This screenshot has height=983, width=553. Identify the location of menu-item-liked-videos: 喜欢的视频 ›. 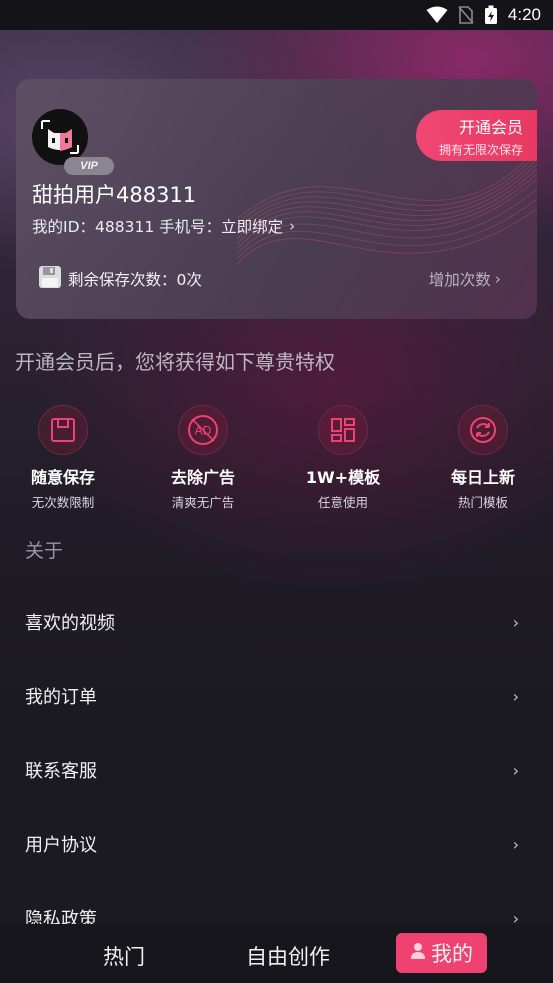
(276, 622).